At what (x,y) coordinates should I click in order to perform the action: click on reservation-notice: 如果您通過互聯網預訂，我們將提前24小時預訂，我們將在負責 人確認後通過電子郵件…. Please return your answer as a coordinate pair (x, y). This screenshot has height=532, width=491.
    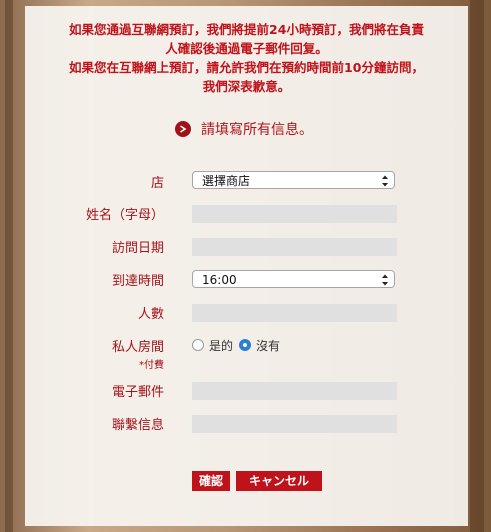
    Looking at the image, I should click on (246, 58).